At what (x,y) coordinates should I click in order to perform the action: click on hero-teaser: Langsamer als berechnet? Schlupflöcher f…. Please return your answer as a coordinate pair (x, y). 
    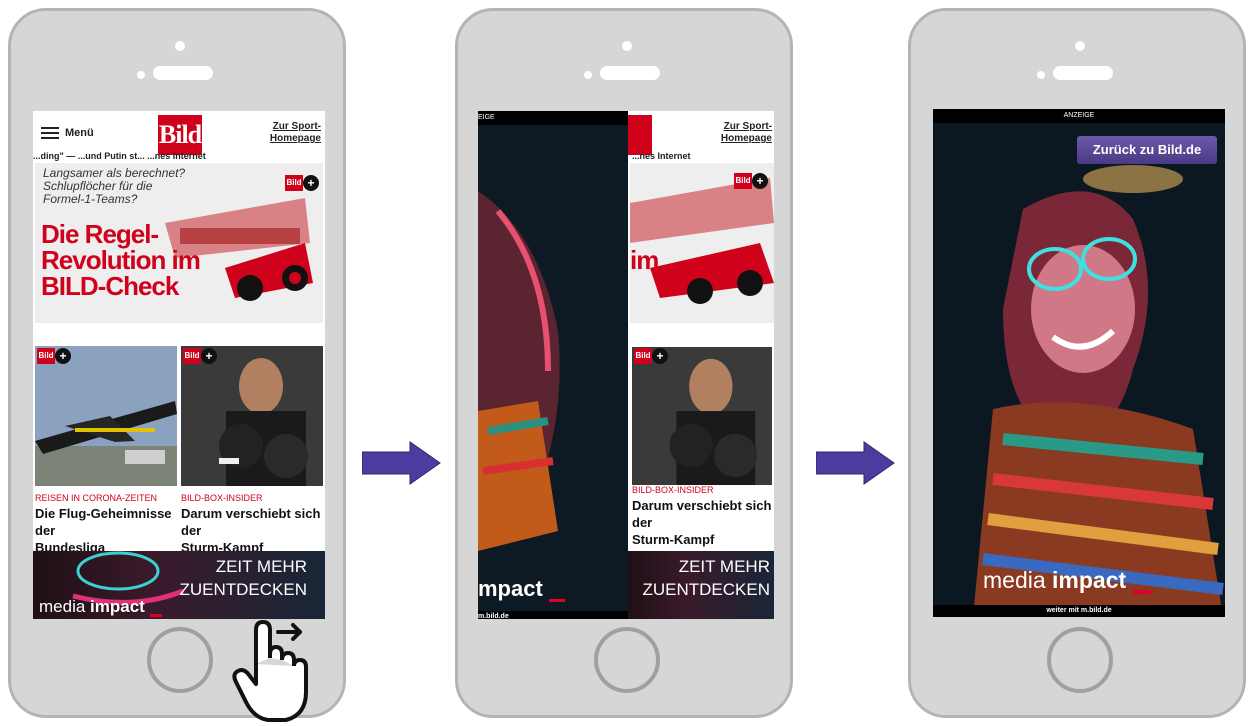
    Looking at the image, I should click on (179, 243).